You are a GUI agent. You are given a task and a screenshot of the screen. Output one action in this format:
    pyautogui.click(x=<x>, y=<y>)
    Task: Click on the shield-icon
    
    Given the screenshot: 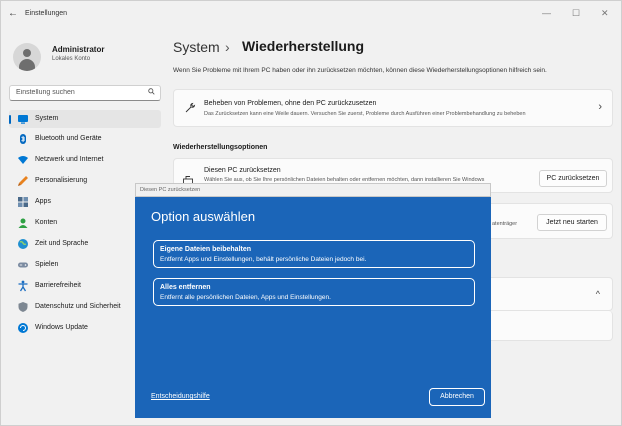 What is the action you would take?
    pyautogui.click(x=23, y=307)
    